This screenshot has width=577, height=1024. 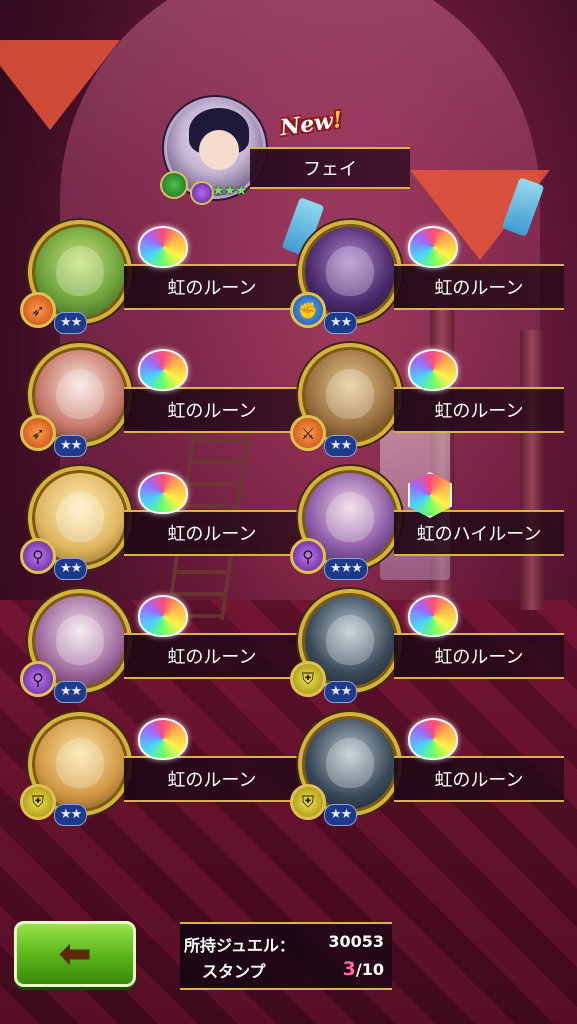 I want to click on reward-item-name: 虹のハイルーン, so click(x=479, y=534).